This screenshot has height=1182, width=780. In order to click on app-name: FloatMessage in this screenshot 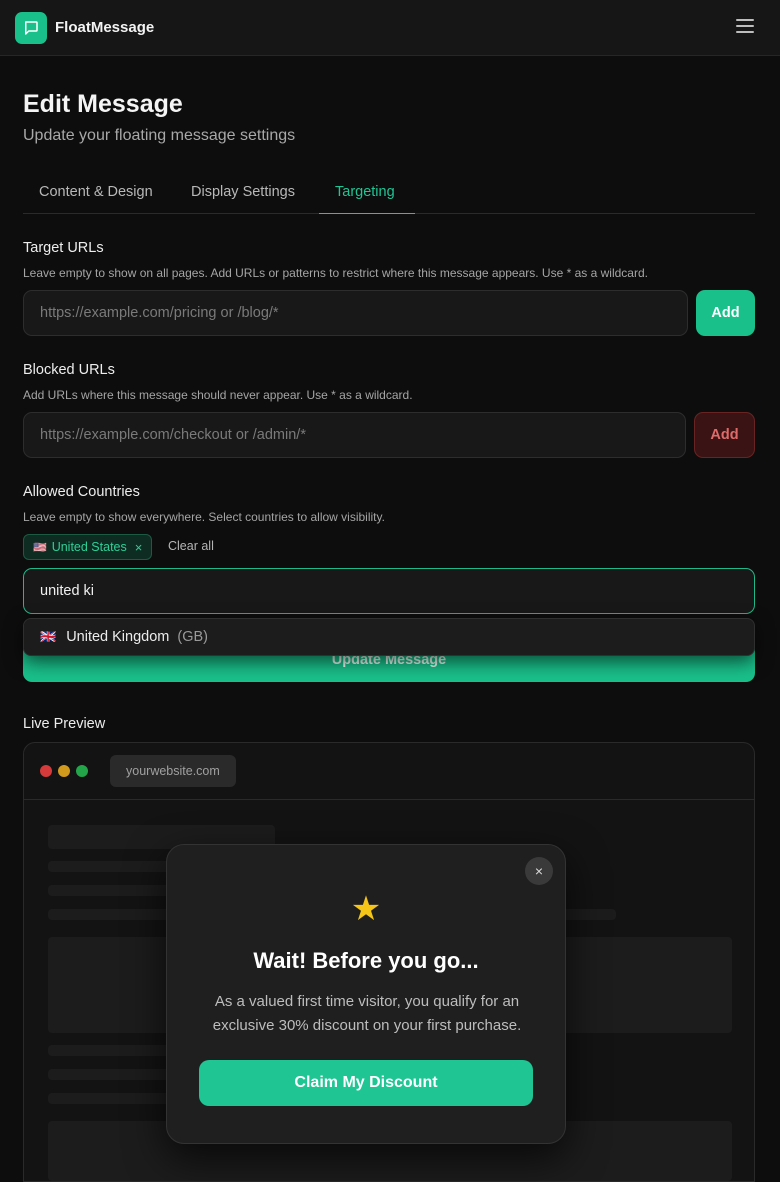, I will do `click(105, 27)`.